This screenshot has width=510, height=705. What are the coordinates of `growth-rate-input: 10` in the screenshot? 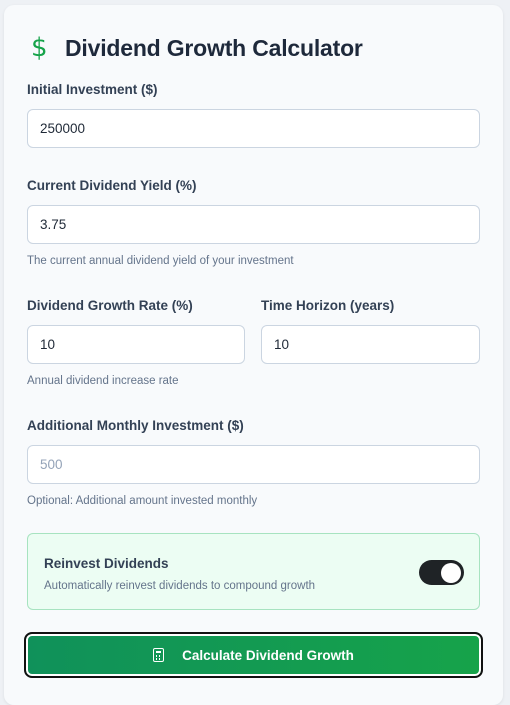 It's located at (136, 344).